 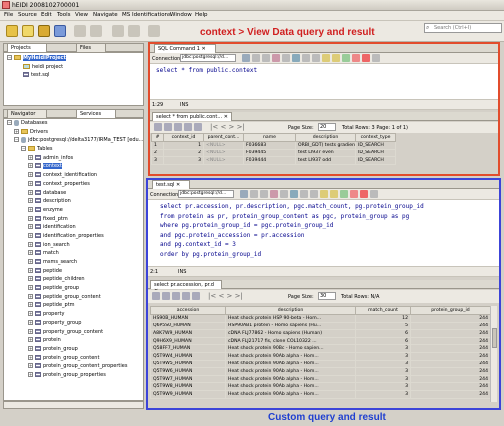 I want to click on insert-record-icon, so click(x=156, y=296).